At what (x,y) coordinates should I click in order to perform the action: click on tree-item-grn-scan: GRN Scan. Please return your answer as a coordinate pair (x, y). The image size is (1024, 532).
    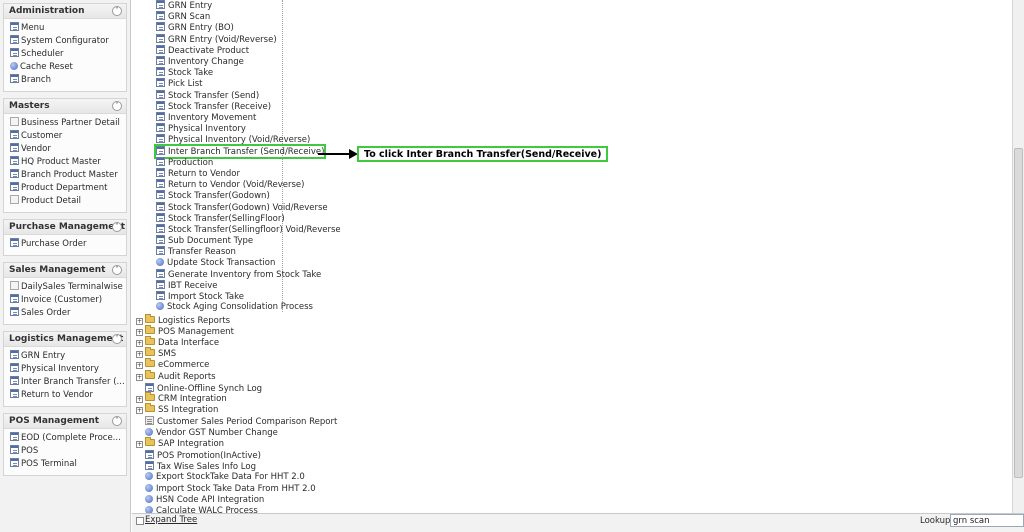
    Looking at the image, I should click on (183, 16).